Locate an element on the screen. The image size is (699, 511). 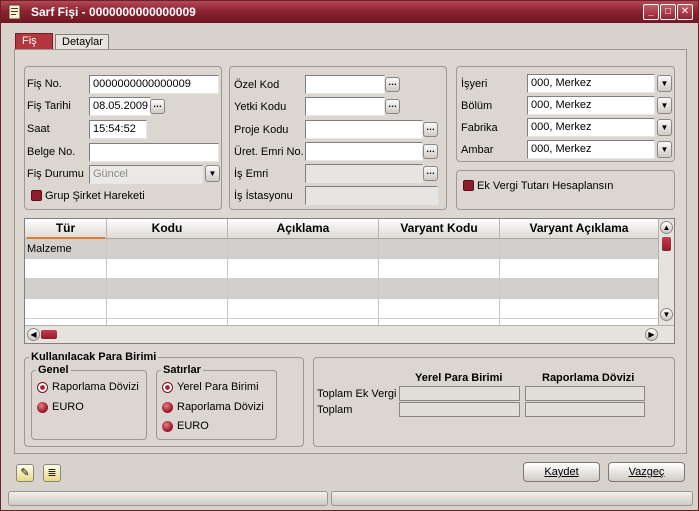
uret-emri-no-input is located at coordinates (364, 151).